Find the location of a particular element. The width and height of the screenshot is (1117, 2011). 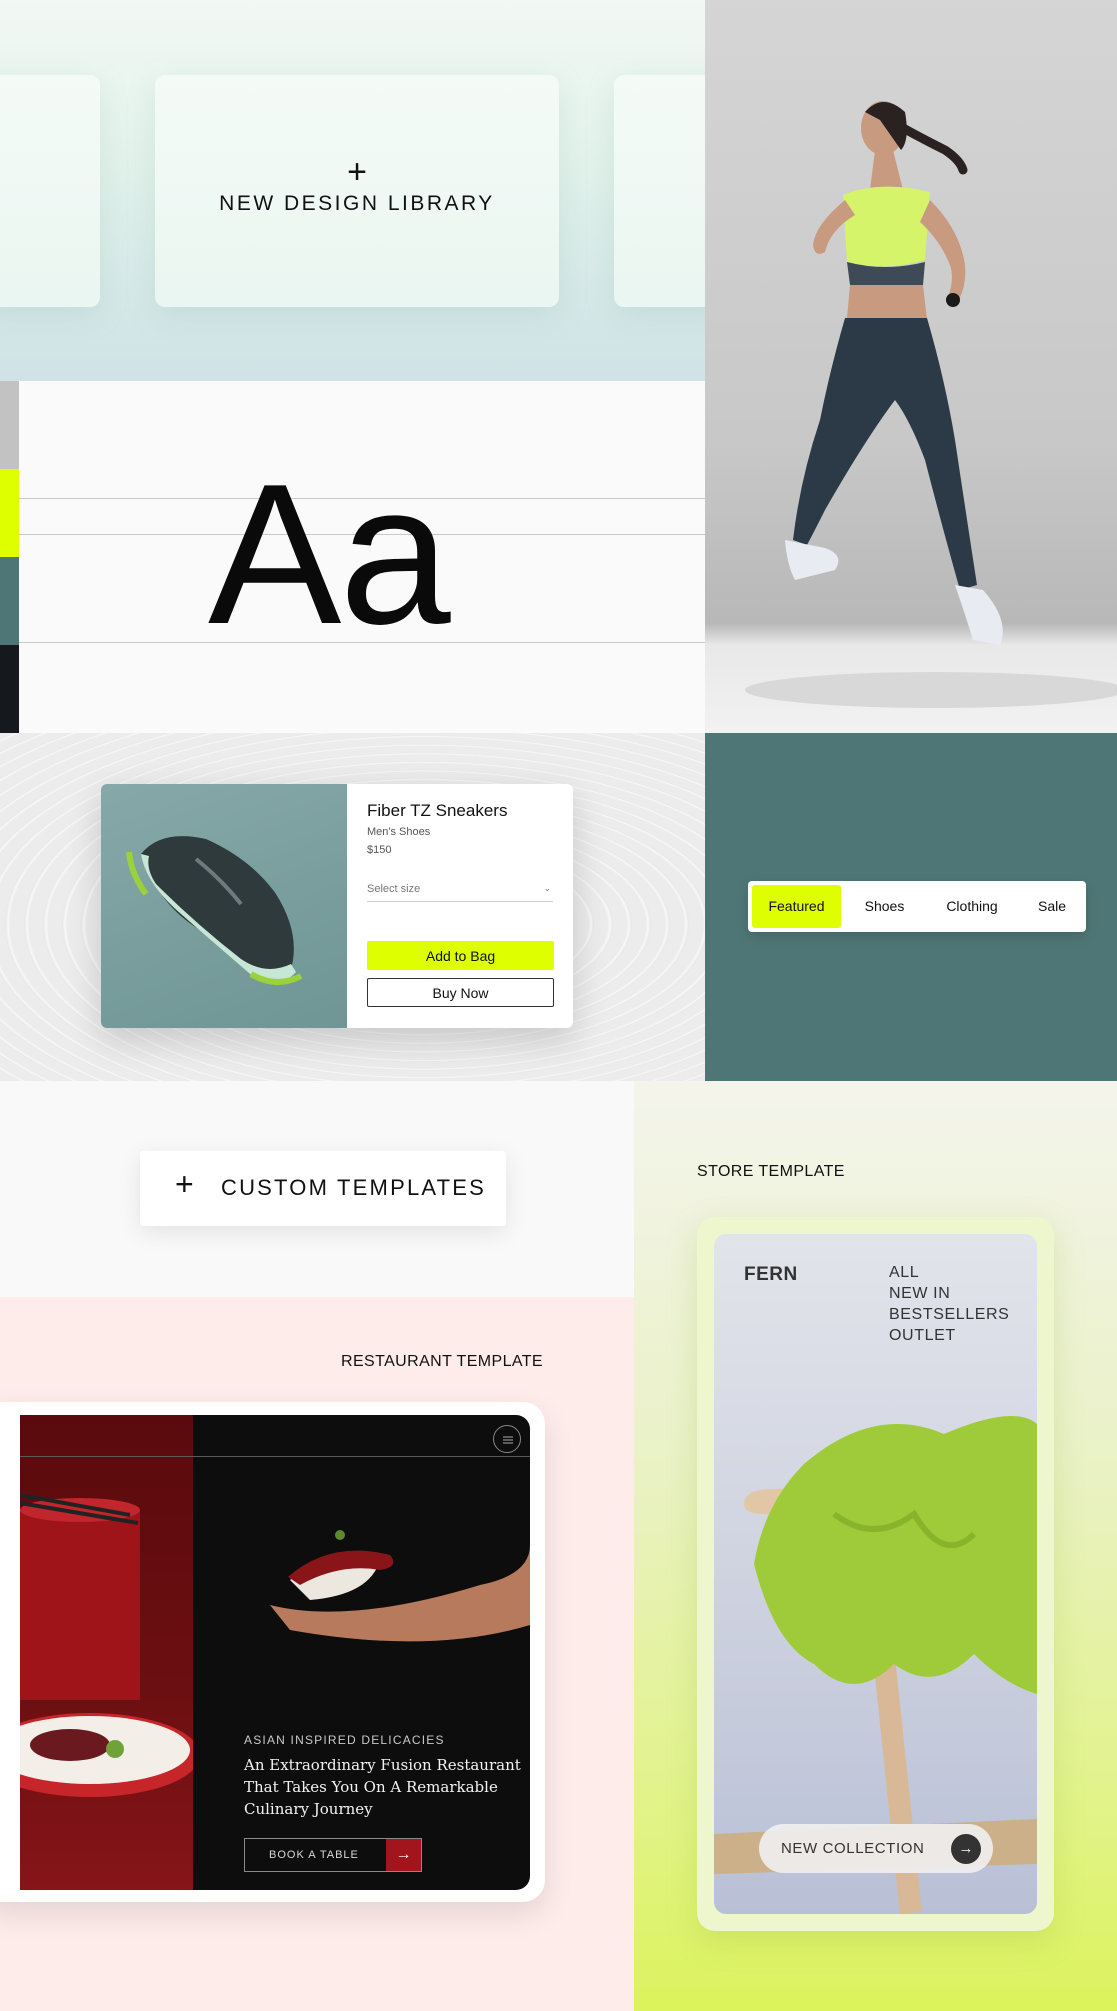

menu-icon is located at coordinates (507, 1439).